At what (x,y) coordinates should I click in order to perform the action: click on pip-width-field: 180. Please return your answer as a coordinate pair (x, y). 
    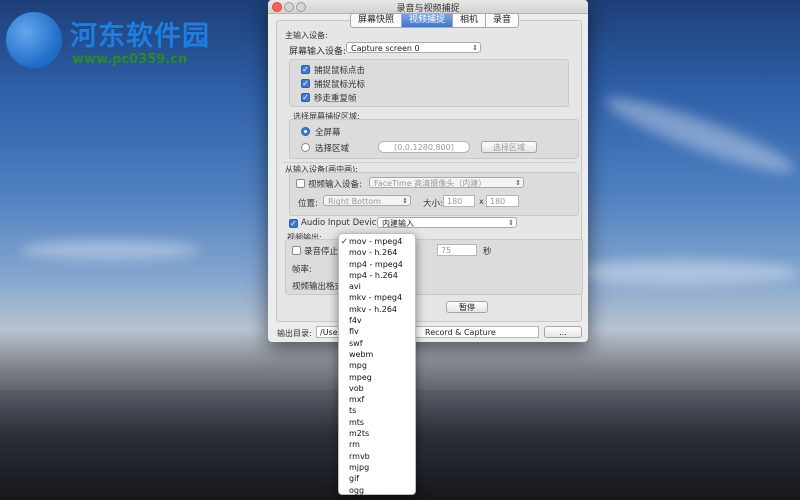
    Looking at the image, I should click on (459, 201).